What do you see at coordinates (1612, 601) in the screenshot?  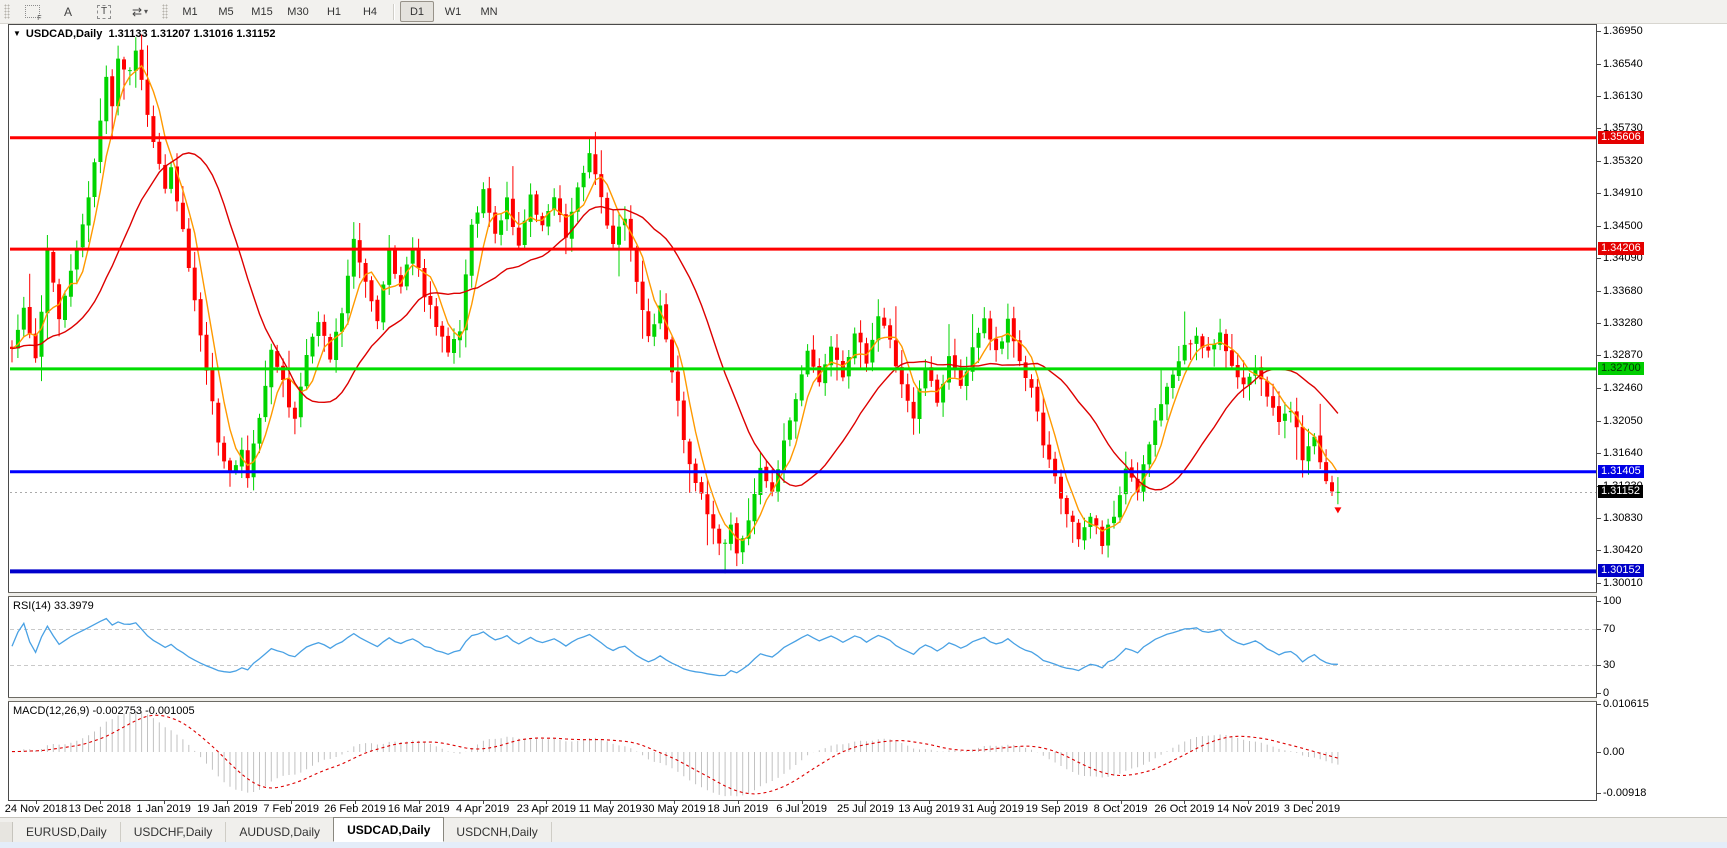 I see `rsi-axis-tick: 100` at bounding box center [1612, 601].